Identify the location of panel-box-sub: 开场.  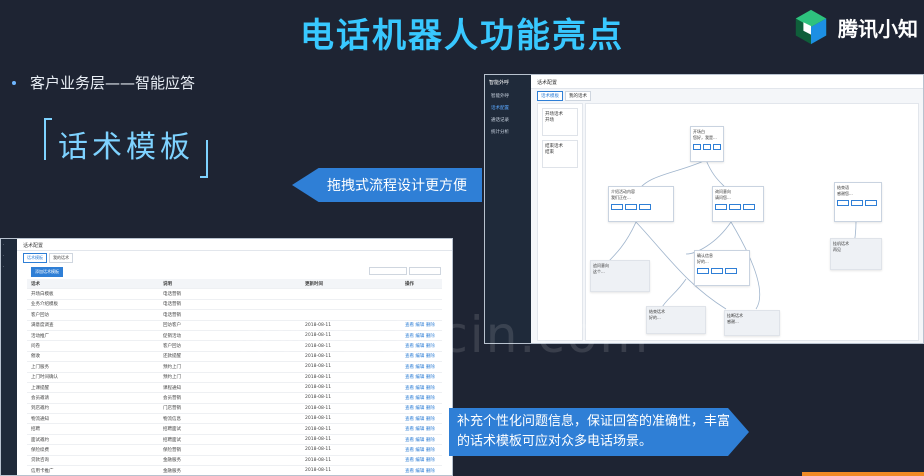
(549, 120).